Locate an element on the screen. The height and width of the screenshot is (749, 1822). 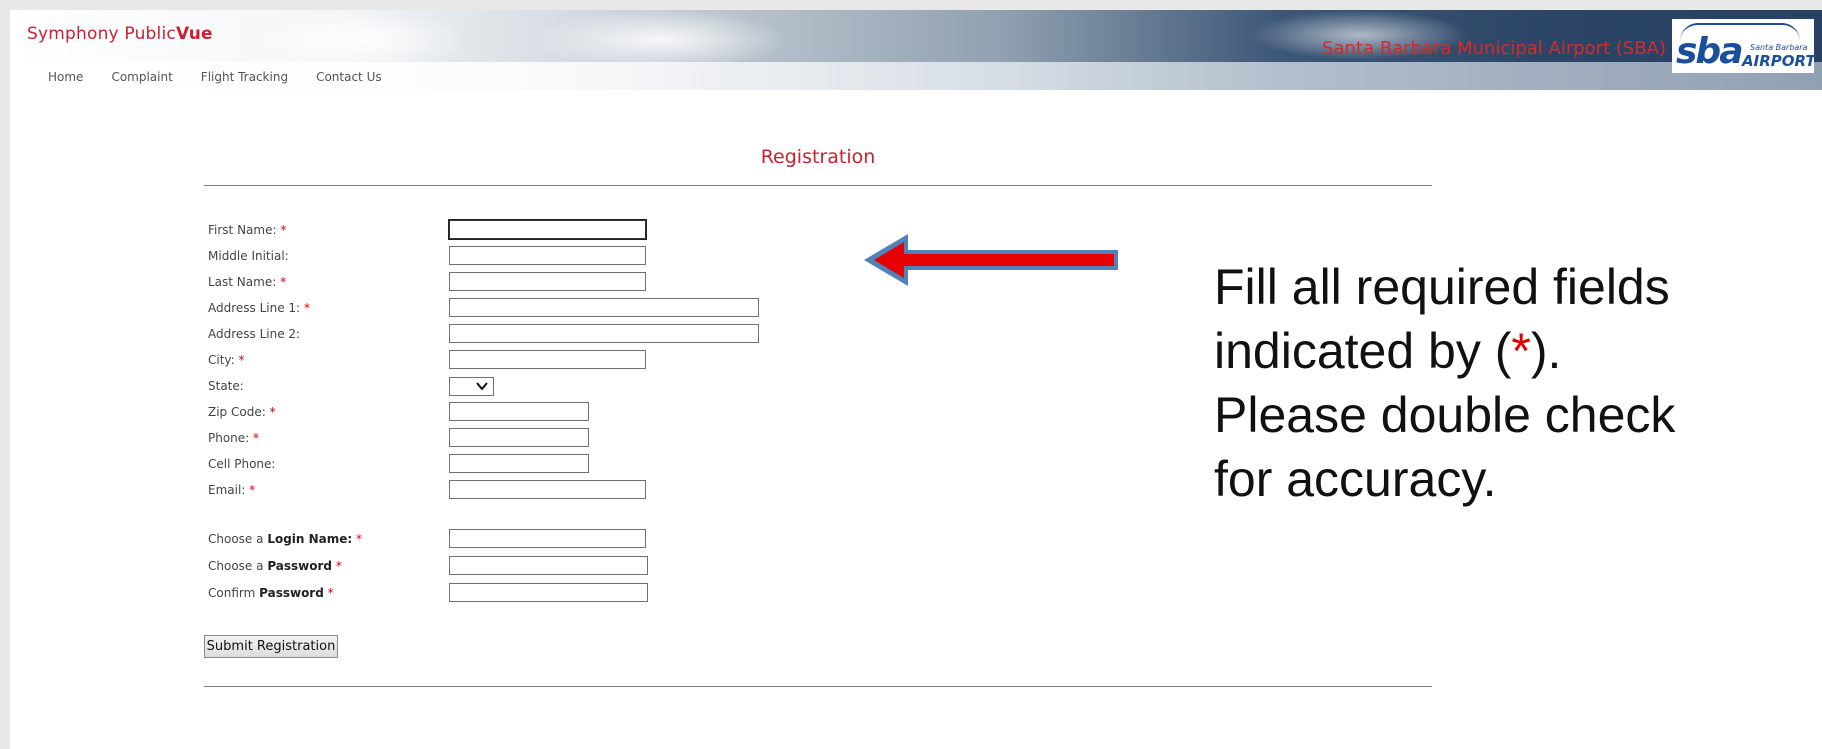
submit-registration-button: Submit Registration is located at coordinates (271, 646).